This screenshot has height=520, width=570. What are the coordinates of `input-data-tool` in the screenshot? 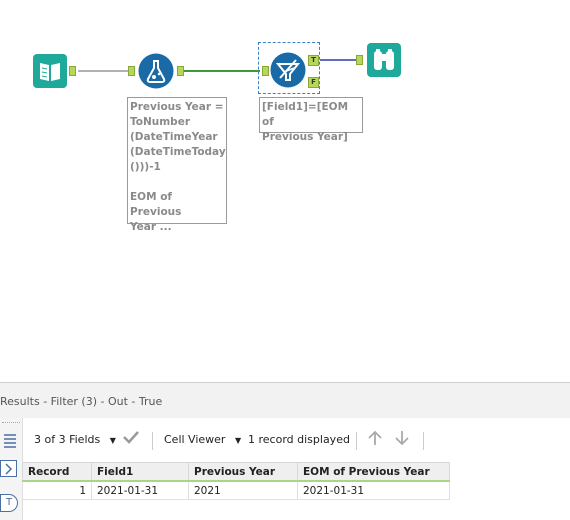 It's located at (50, 71).